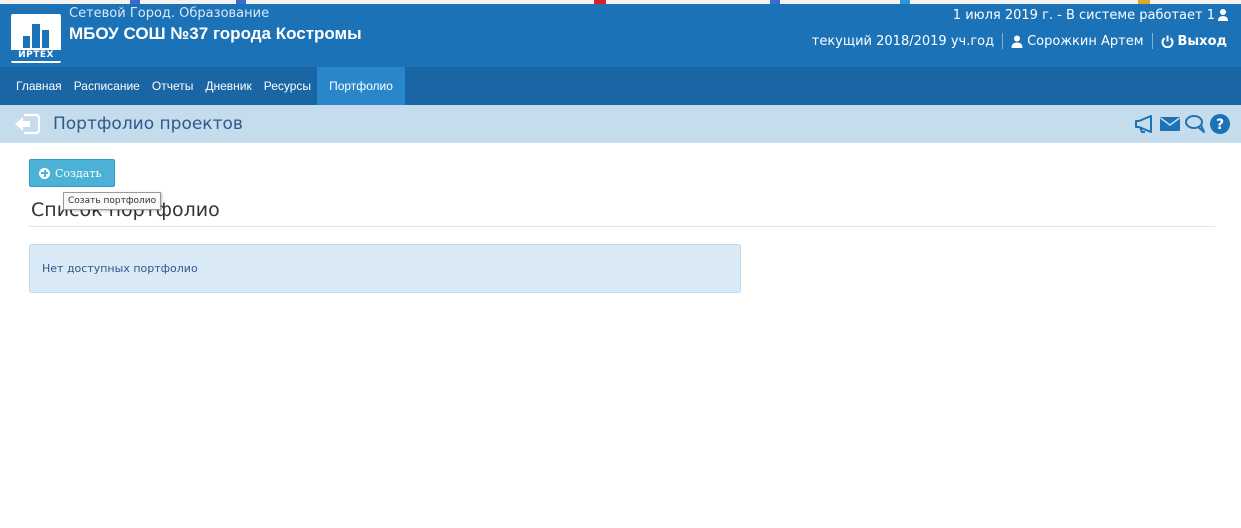  Describe the element at coordinates (622, 226) in the screenshot. I see `section-divider` at that location.